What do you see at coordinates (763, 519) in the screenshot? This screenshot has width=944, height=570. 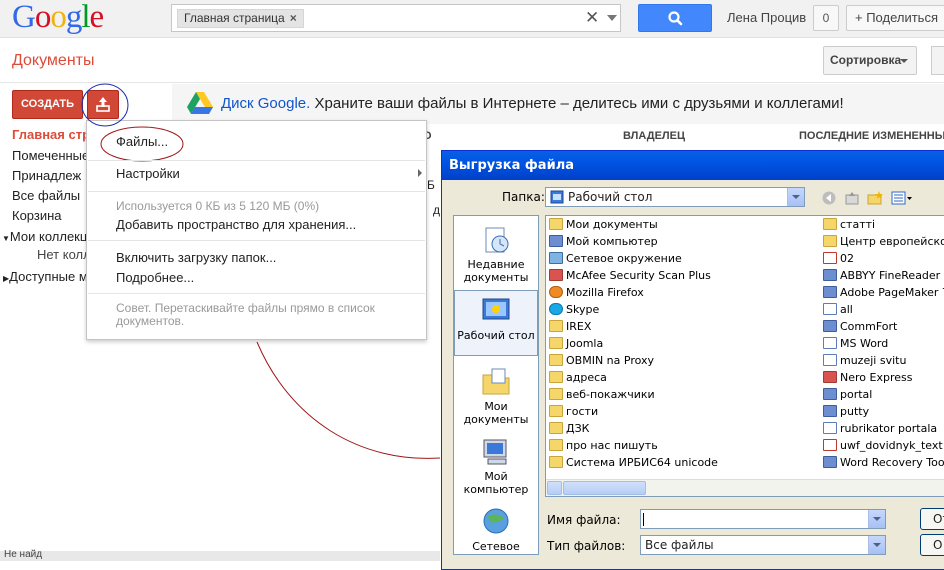 I see `filename-input` at bounding box center [763, 519].